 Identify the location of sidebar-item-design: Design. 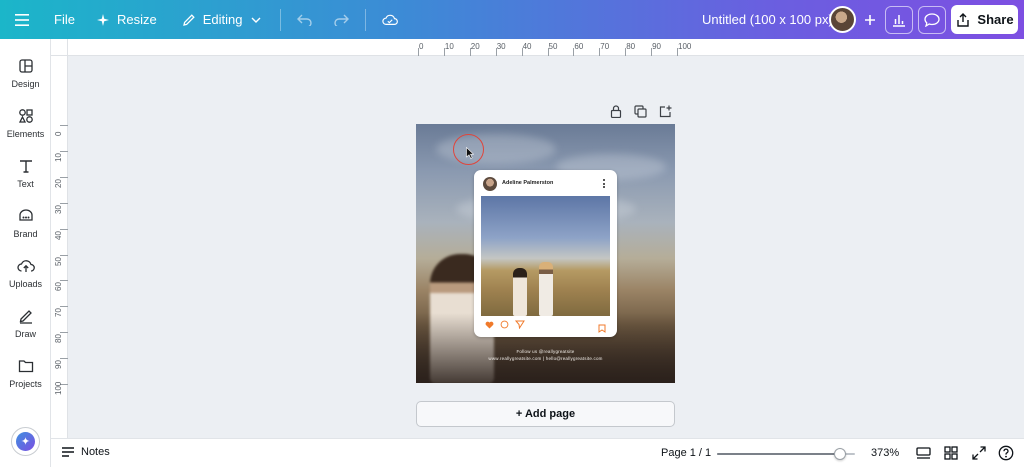
(25, 73).